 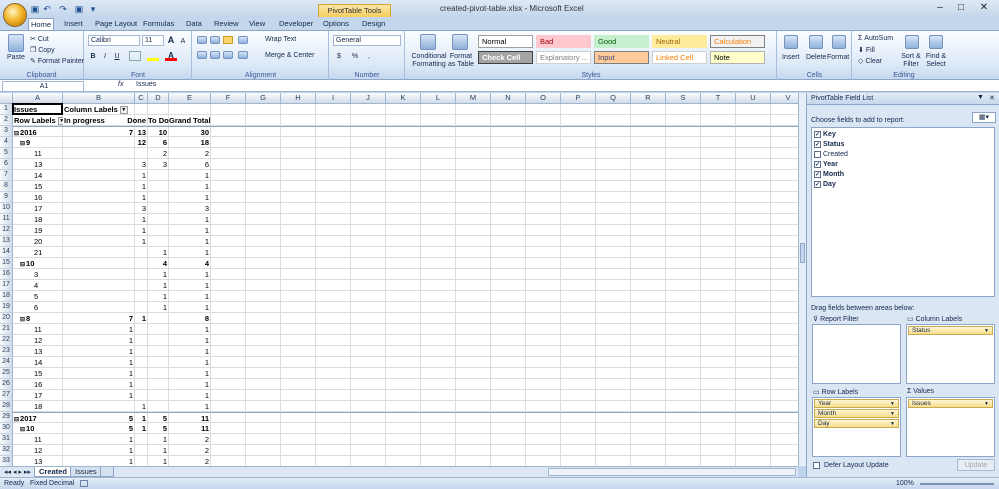 What do you see at coordinates (15, 15) in the screenshot?
I see `office-button` at bounding box center [15, 15].